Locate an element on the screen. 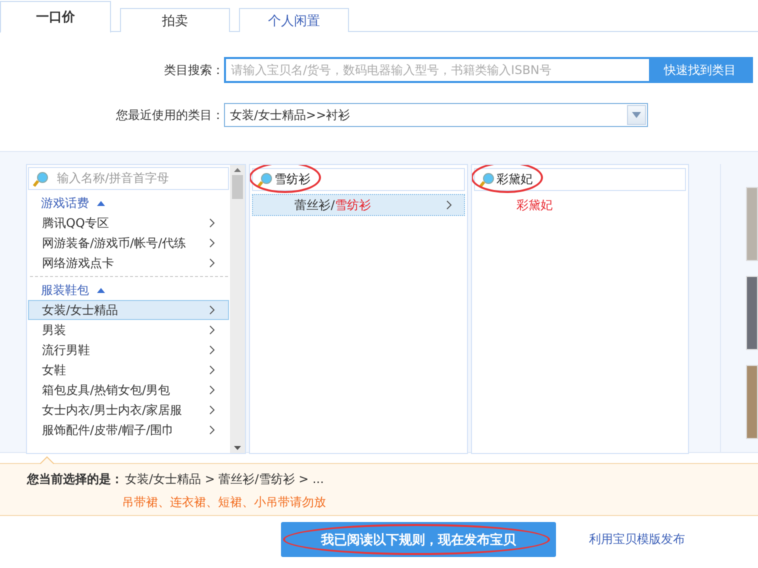  category-item: 网游装备/游戏币/帐号/代练 is located at coordinates (128, 243).